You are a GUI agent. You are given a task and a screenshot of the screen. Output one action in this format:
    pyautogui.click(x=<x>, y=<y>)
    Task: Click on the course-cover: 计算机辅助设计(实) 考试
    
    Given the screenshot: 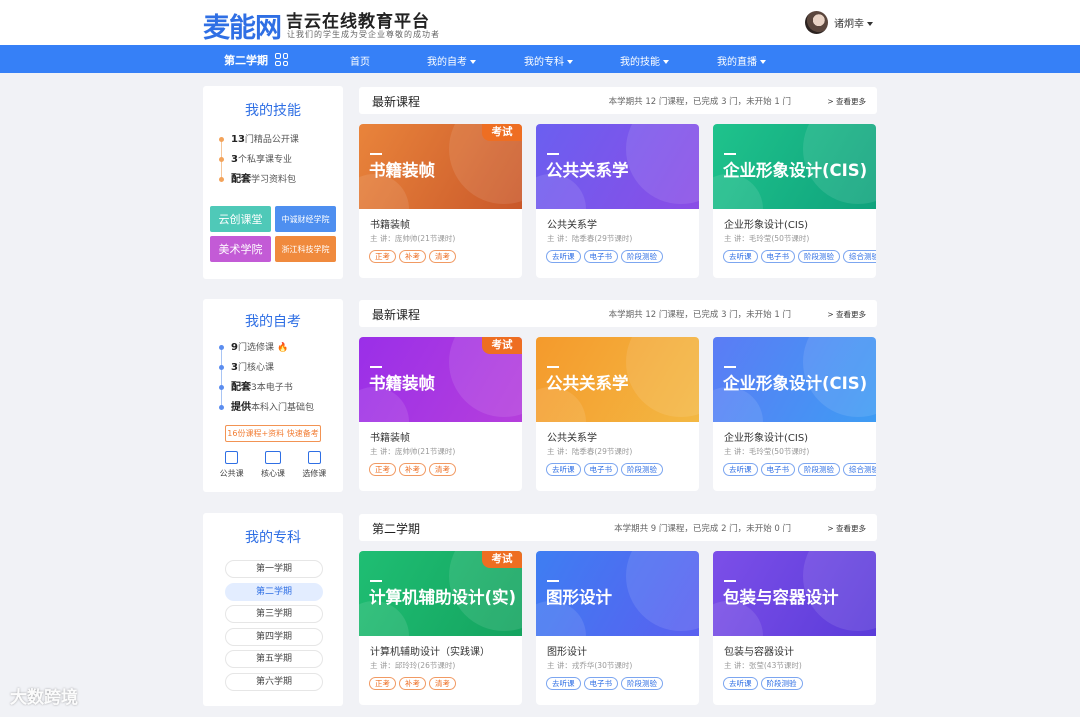 What is the action you would take?
    pyautogui.click(x=440, y=593)
    